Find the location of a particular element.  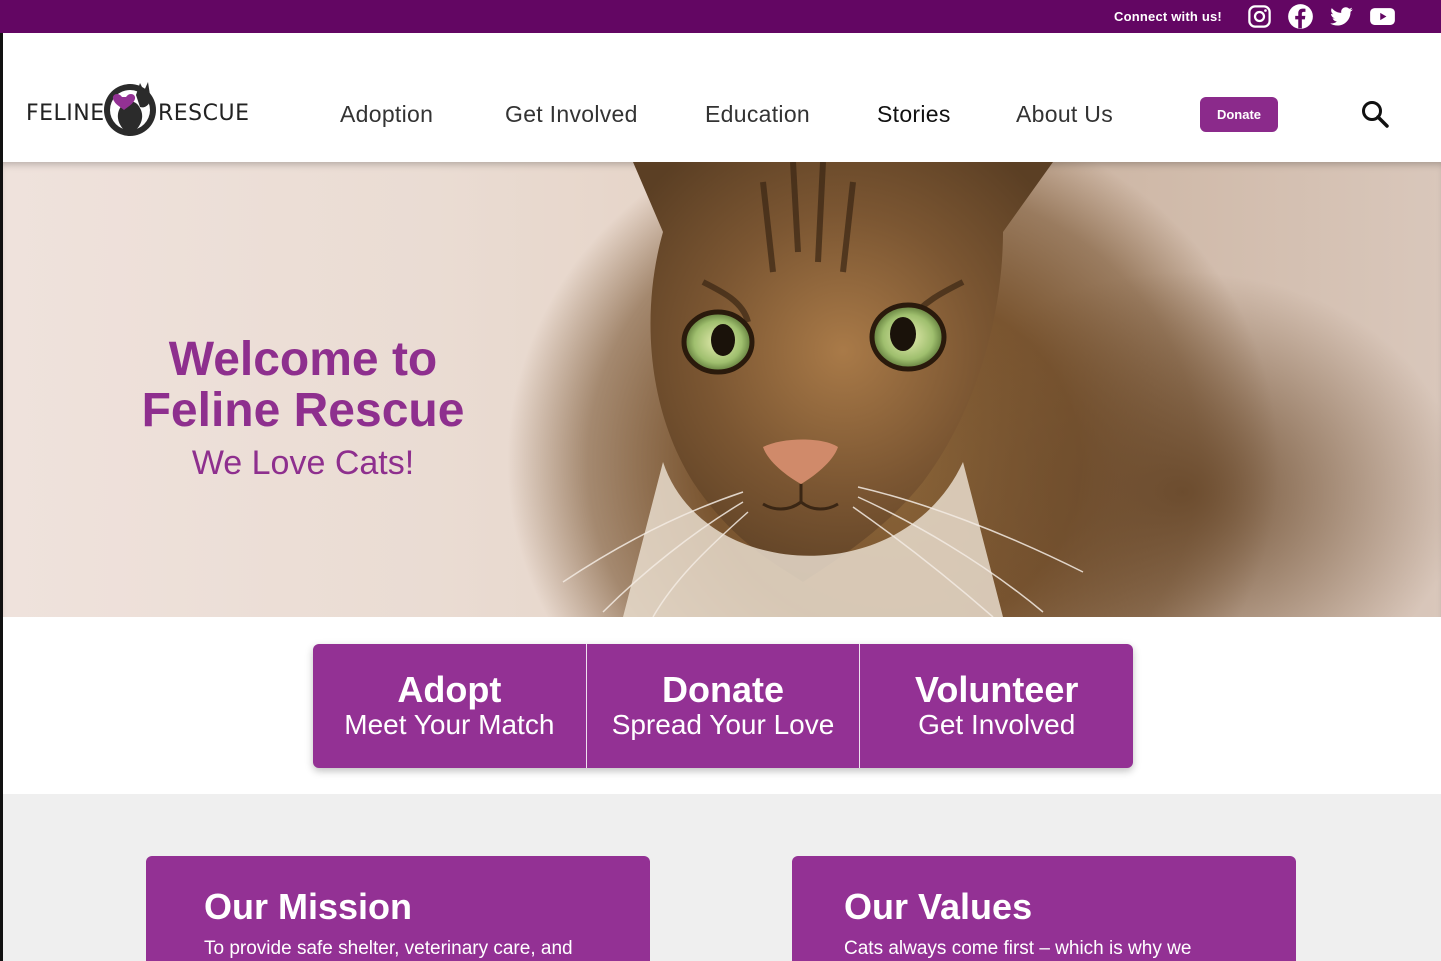

hero-title: Welcome to Feline Rescue is located at coordinates (303, 385).